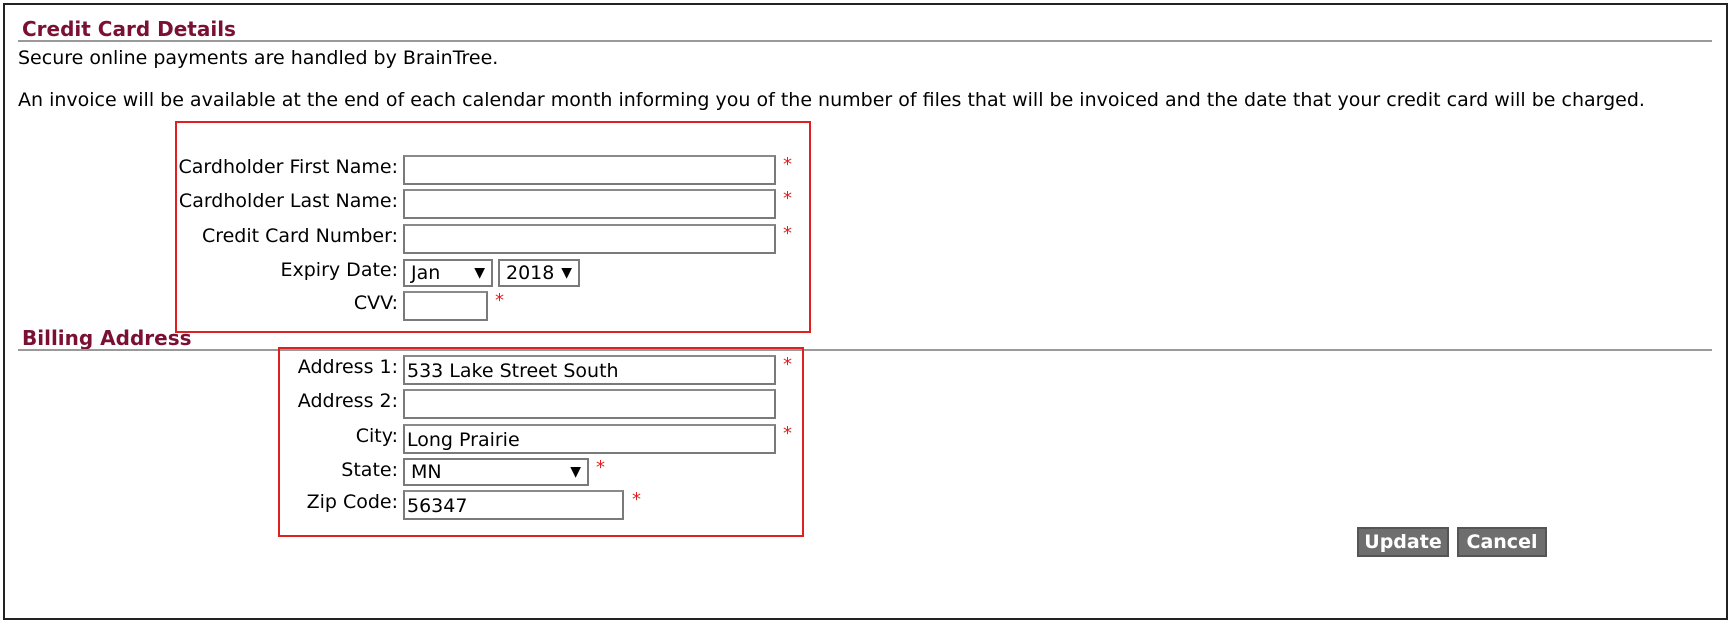  Describe the element at coordinates (299, 236) in the screenshot. I see `card-number-label: Credit Card Number:` at that location.